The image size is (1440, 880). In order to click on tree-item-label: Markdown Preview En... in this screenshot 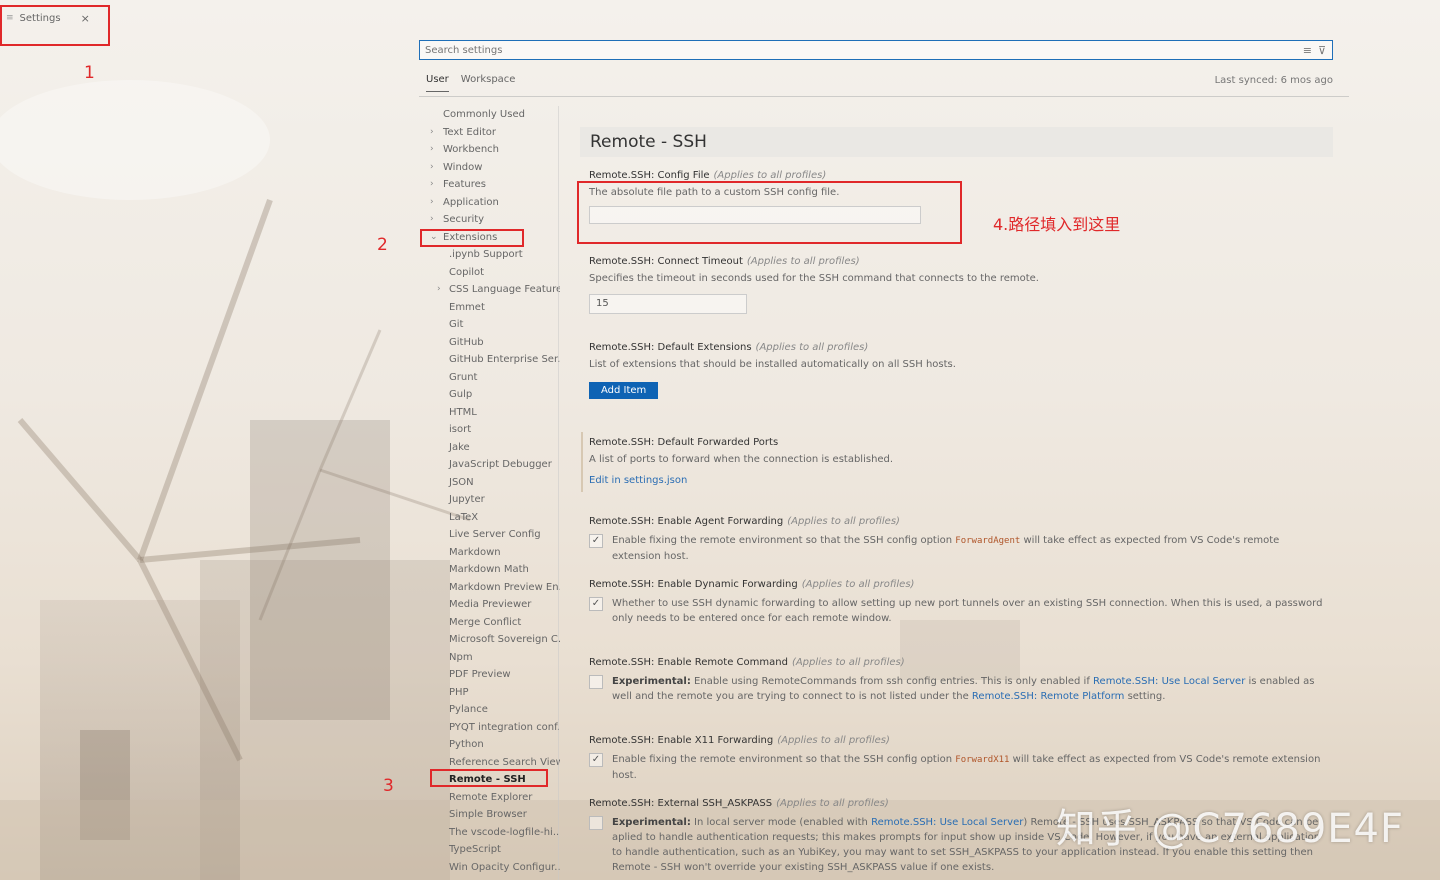, I will do `click(504, 587)`.